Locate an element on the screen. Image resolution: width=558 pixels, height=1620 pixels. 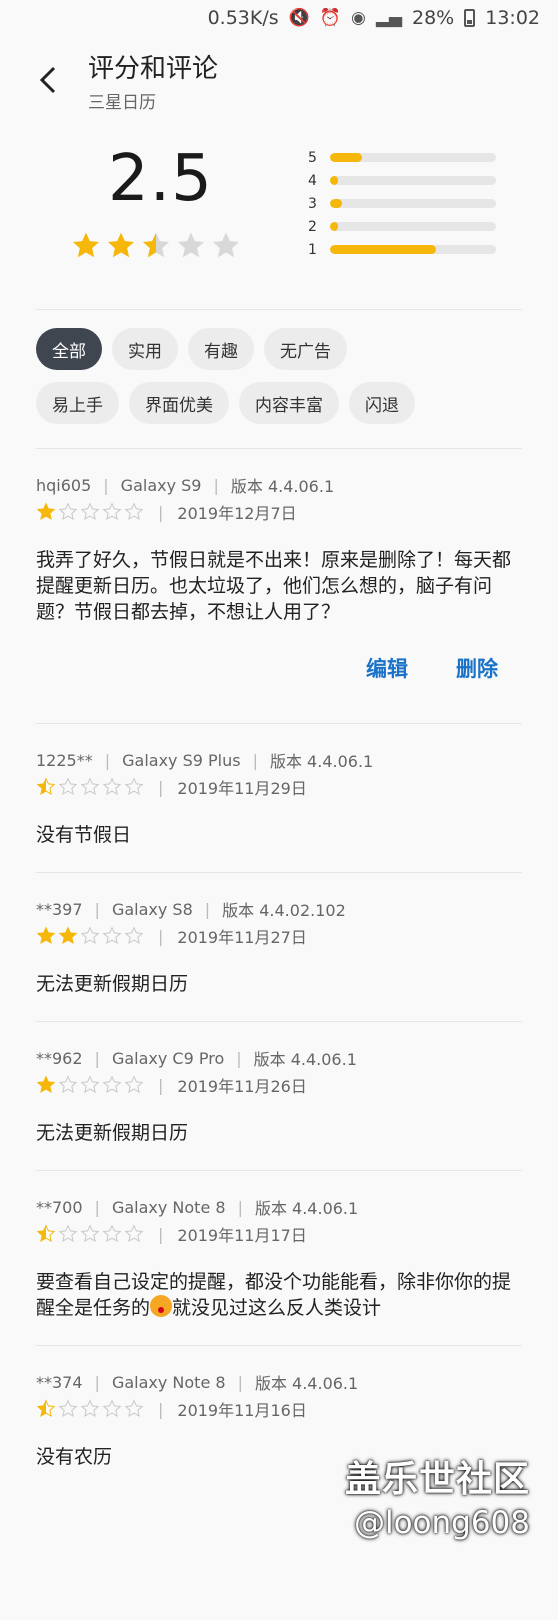
review-text: 没有节假日 is located at coordinates (84, 835).